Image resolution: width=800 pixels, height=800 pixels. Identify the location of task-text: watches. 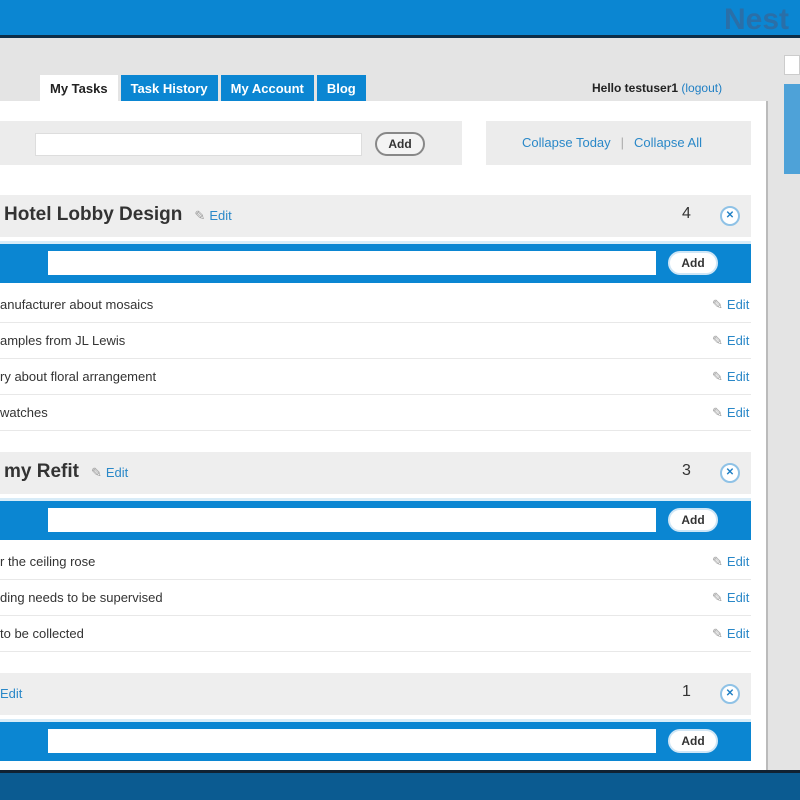
(24, 412).